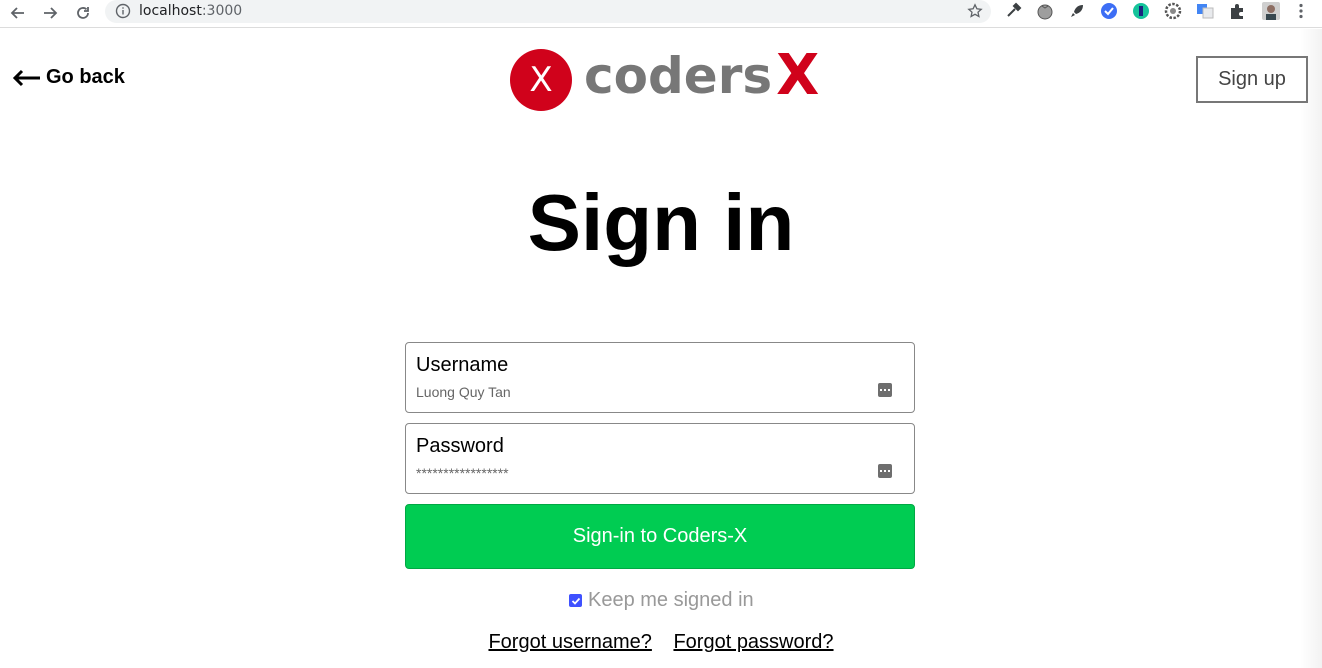 This screenshot has width=1322, height=668. What do you see at coordinates (123, 11) in the screenshot?
I see `info-icon` at bounding box center [123, 11].